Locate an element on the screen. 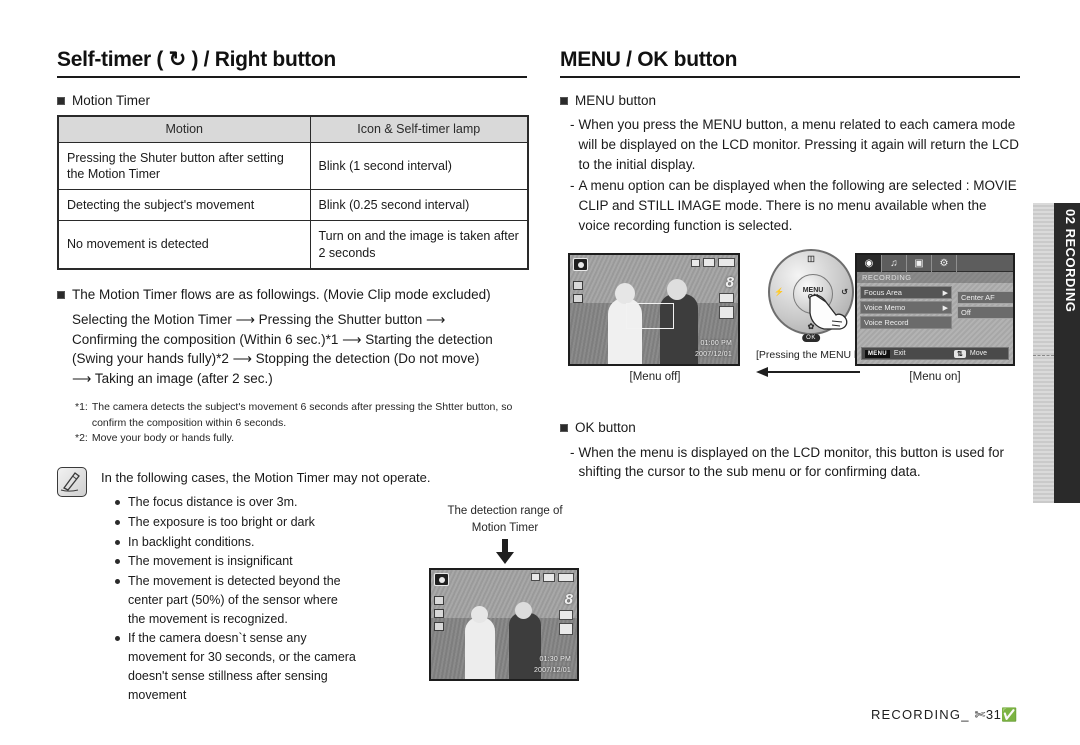  menu-item-label: Voice Memo is located at coordinates (885, 308).